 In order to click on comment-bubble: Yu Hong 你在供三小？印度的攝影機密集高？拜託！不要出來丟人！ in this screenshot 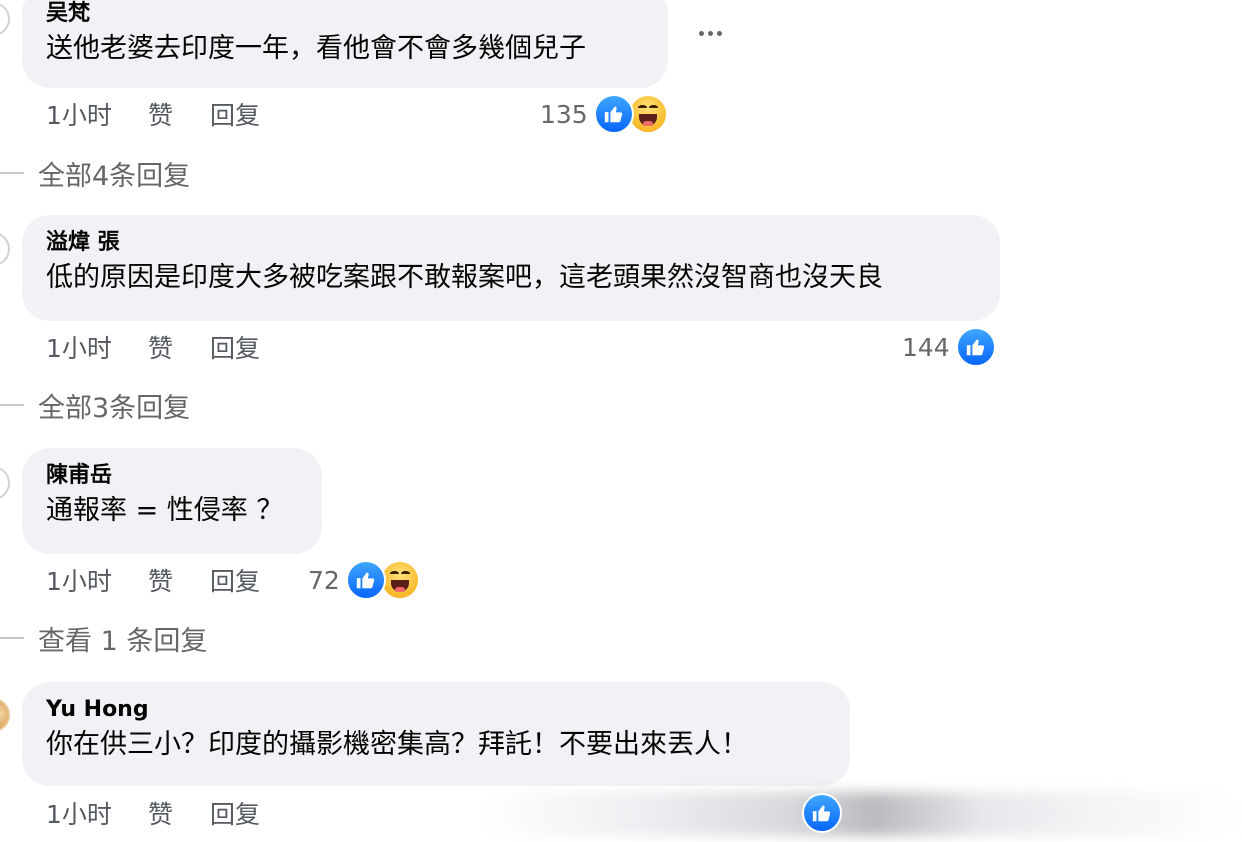, I will do `click(436, 734)`.